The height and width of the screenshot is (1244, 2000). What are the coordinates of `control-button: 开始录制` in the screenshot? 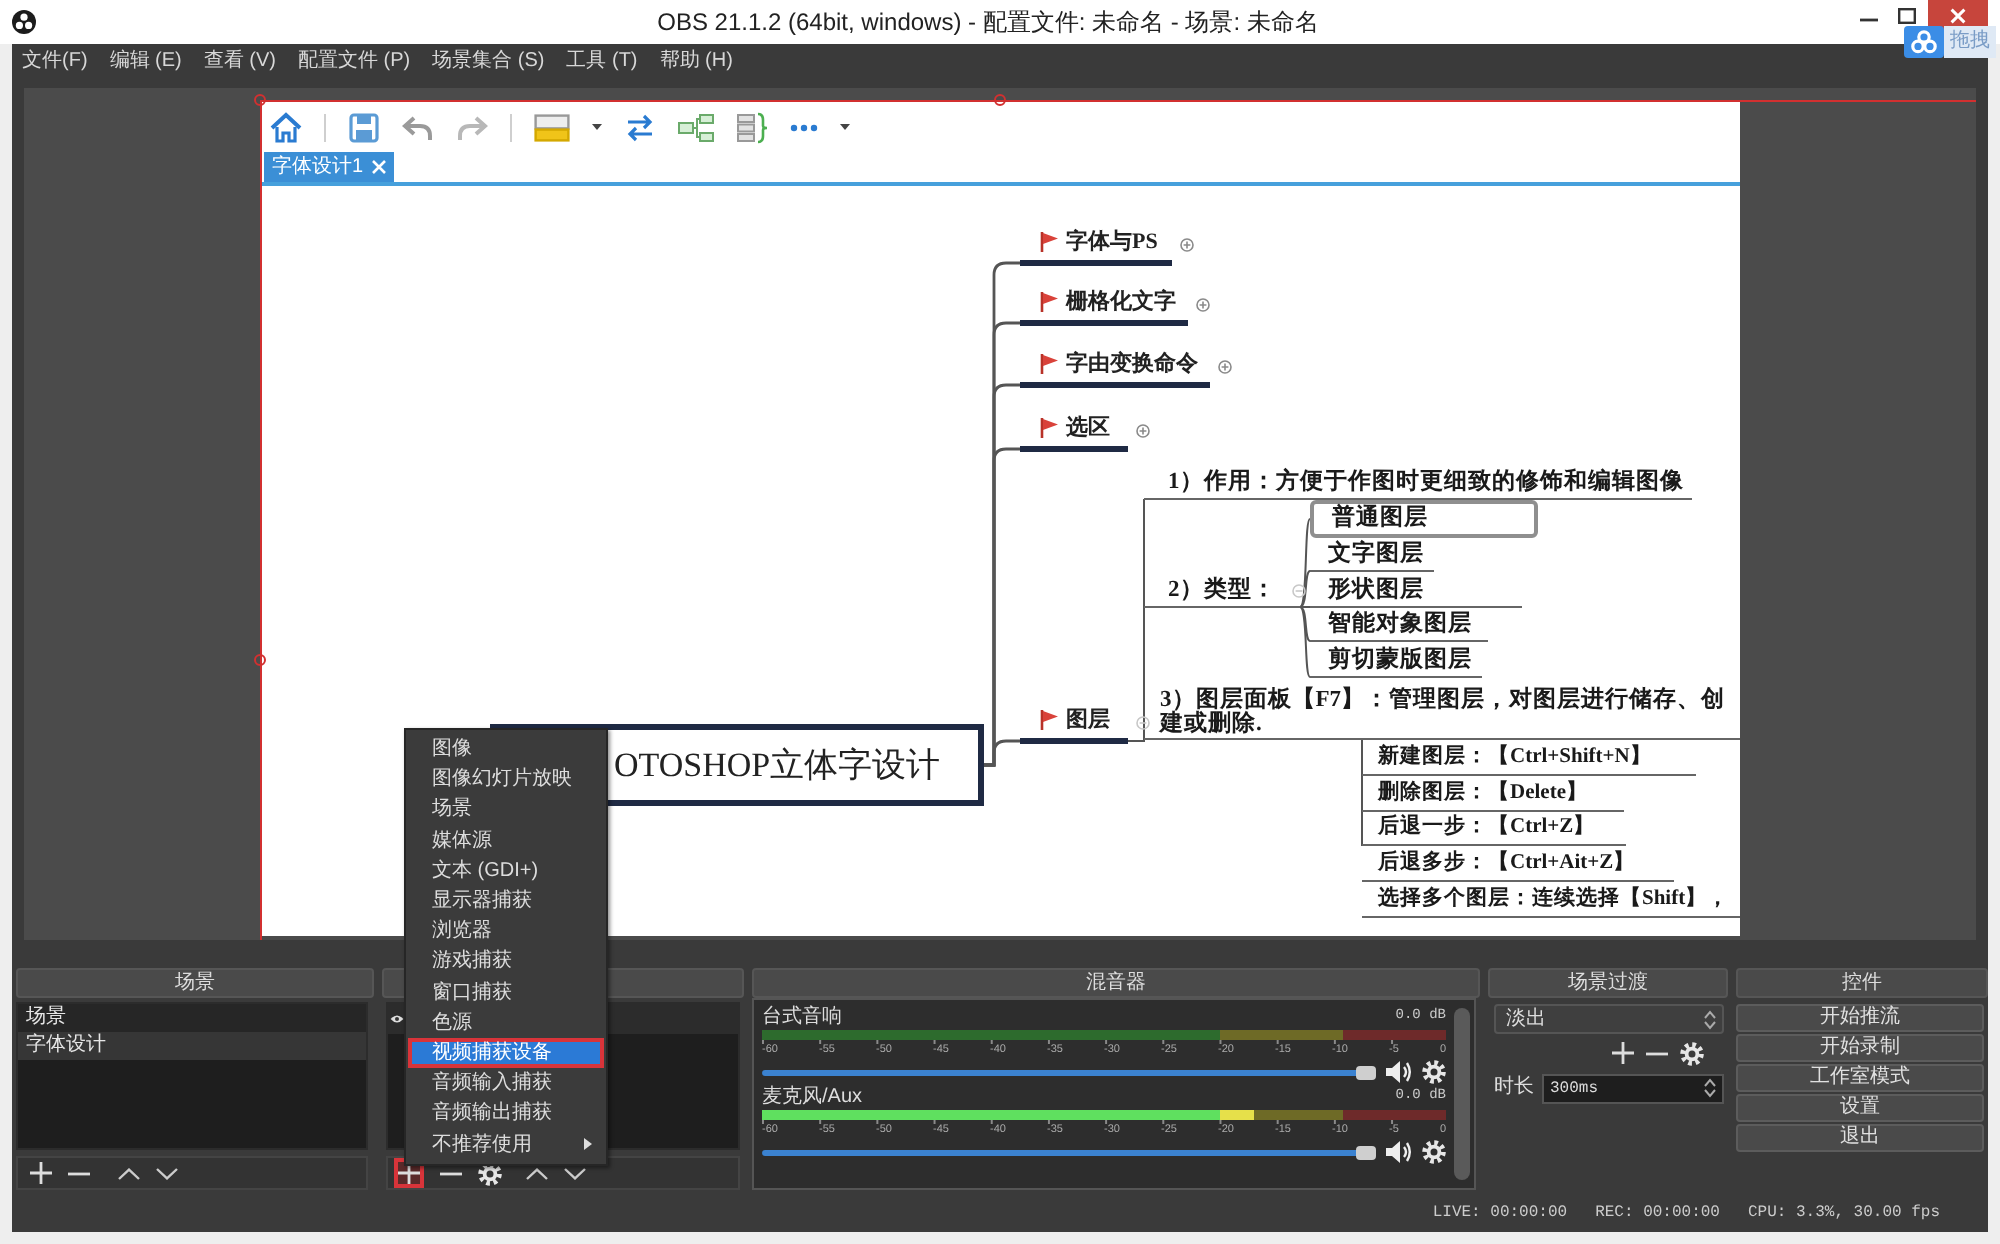 It's located at (1860, 1048).